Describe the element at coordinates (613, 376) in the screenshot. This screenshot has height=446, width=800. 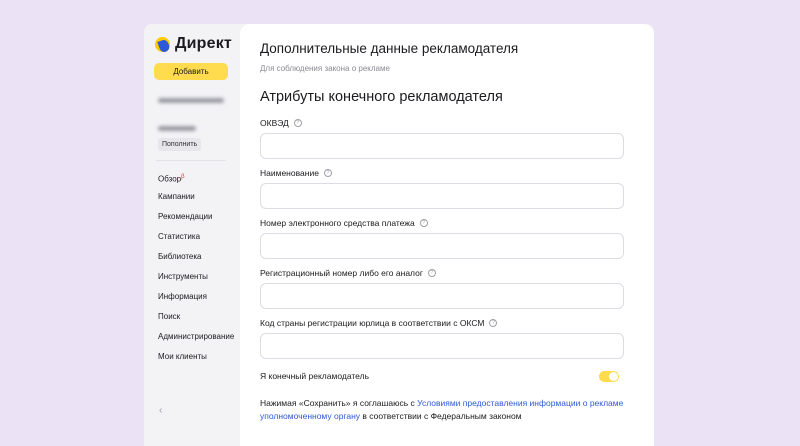
I see `toggle-knob` at that location.